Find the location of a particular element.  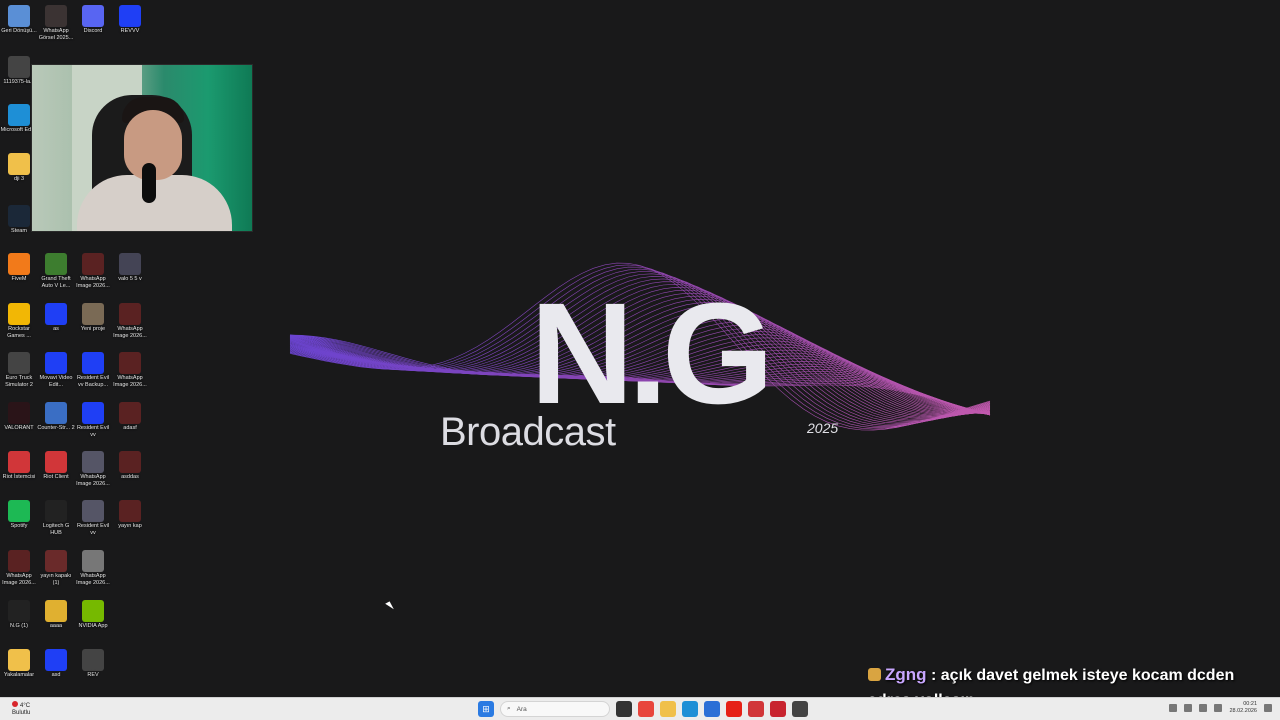

desktop-icon-label: FiveM is located at coordinates (19, 279).